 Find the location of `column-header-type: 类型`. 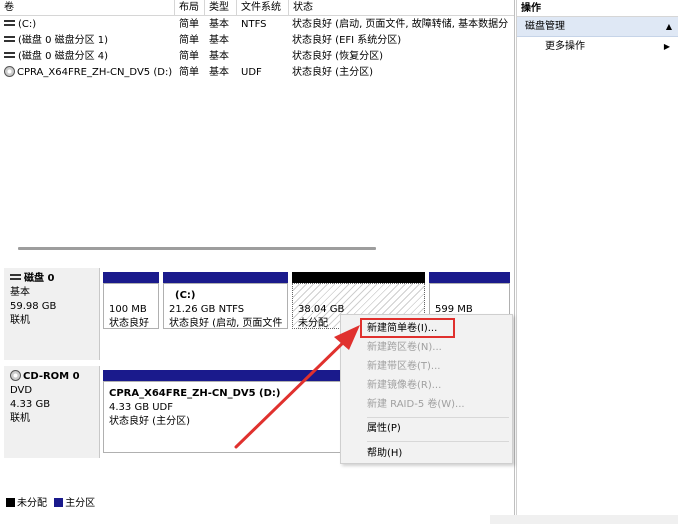

column-header-type: 类型 is located at coordinates (221, 8).